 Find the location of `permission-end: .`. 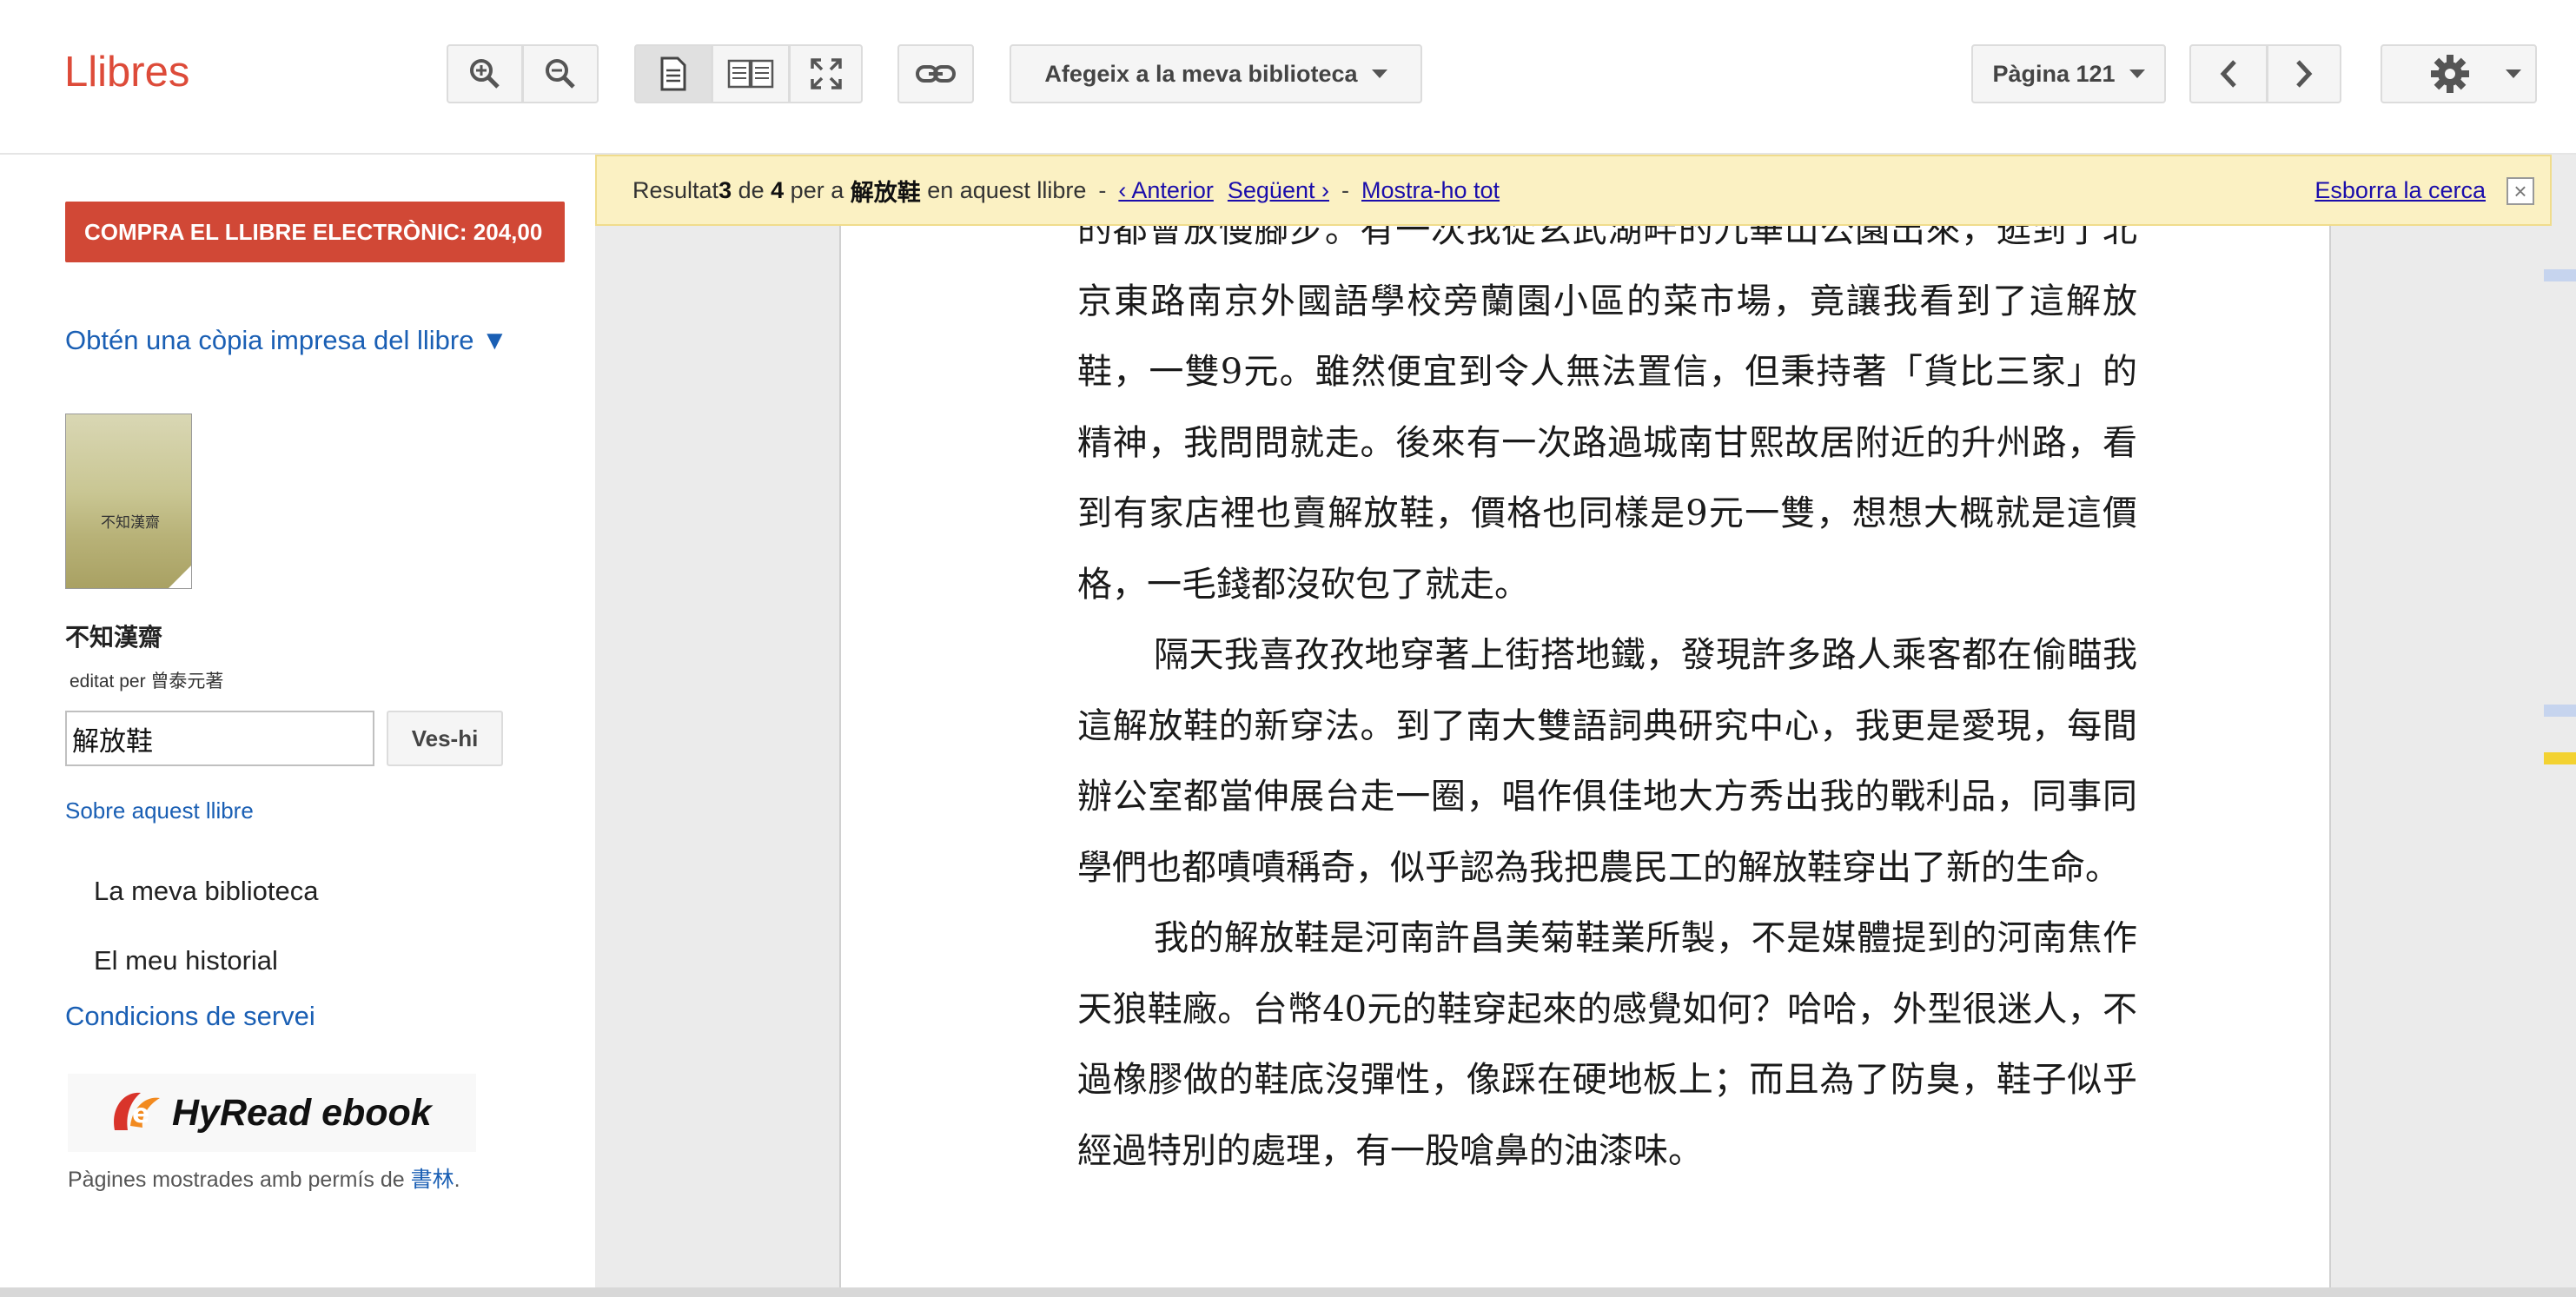

permission-end: . is located at coordinates (457, 1180).